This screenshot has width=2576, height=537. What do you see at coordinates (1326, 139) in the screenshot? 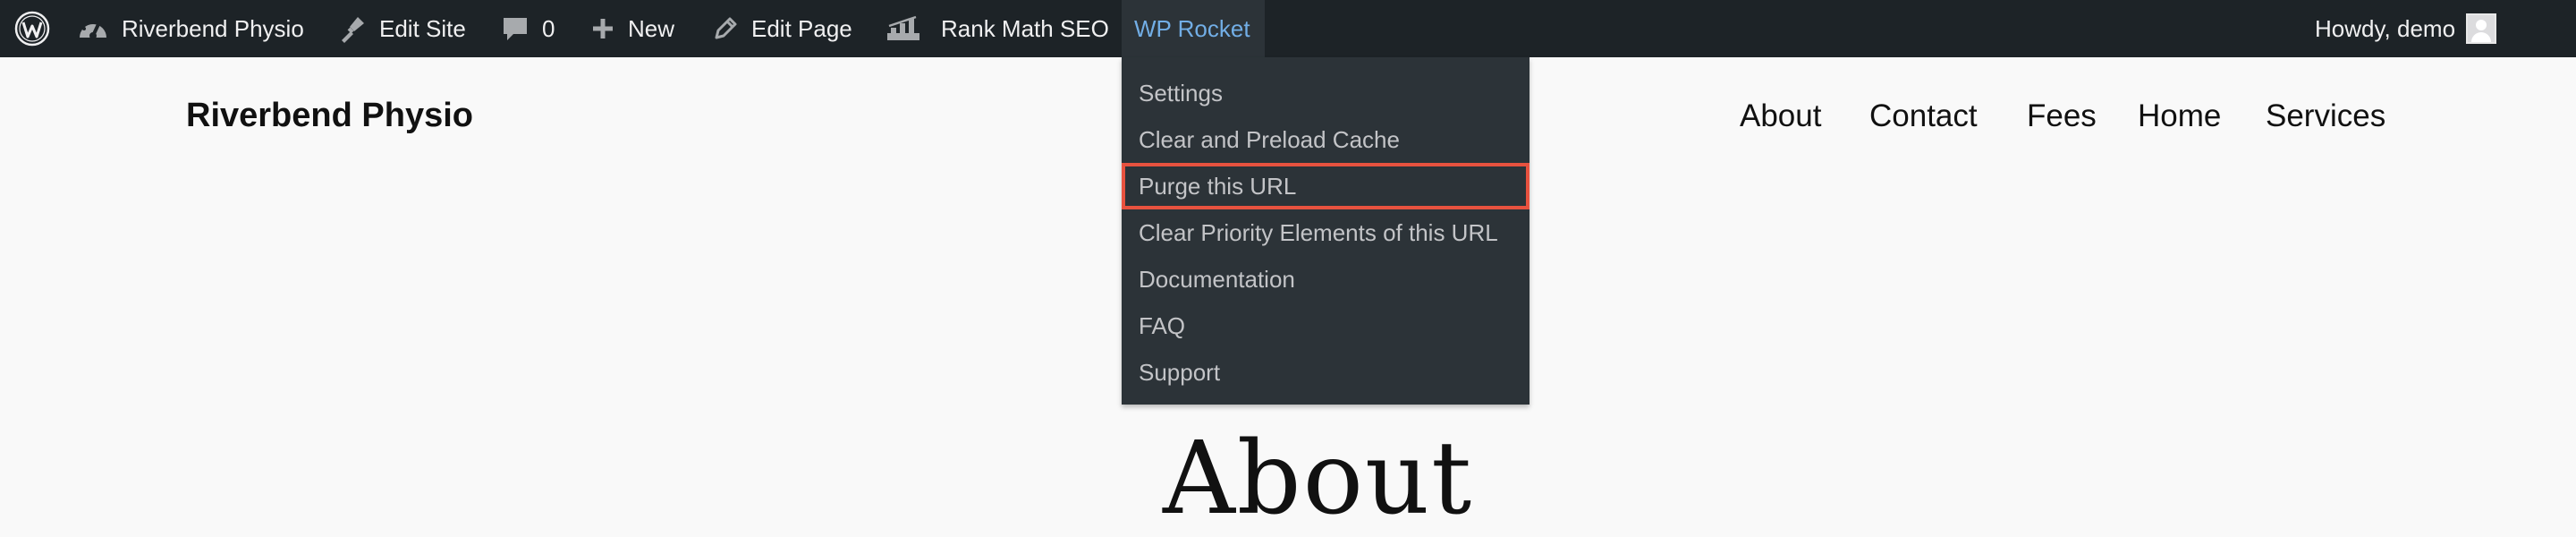
I see `menu-item-clear-preload-cache: Clear and Preload Cache` at bounding box center [1326, 139].